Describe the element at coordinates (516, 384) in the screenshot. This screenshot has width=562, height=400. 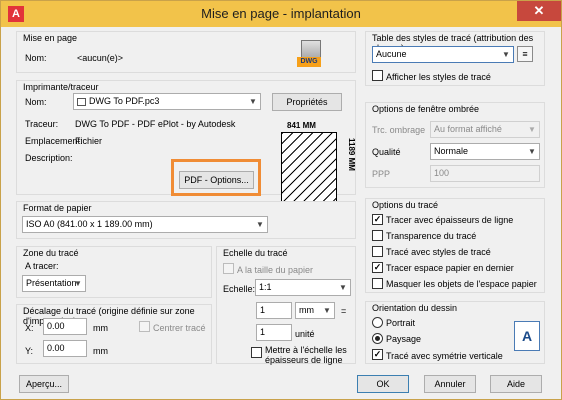
I see `help-button: Aide` at that location.